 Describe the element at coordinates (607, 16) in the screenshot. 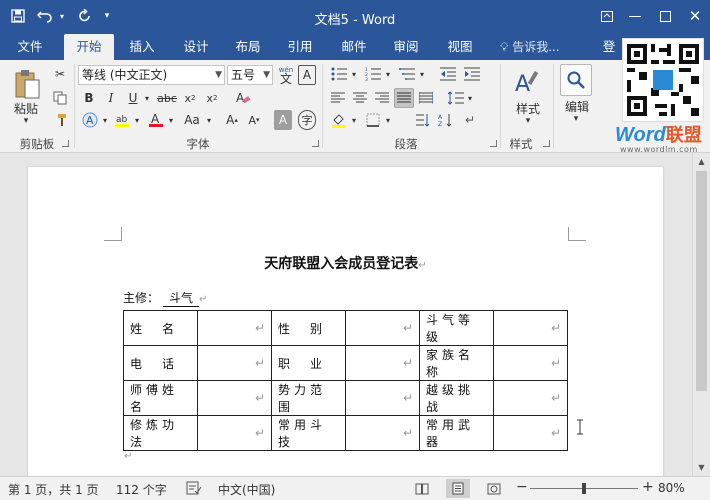

I see `ribbon-display-icon` at that location.